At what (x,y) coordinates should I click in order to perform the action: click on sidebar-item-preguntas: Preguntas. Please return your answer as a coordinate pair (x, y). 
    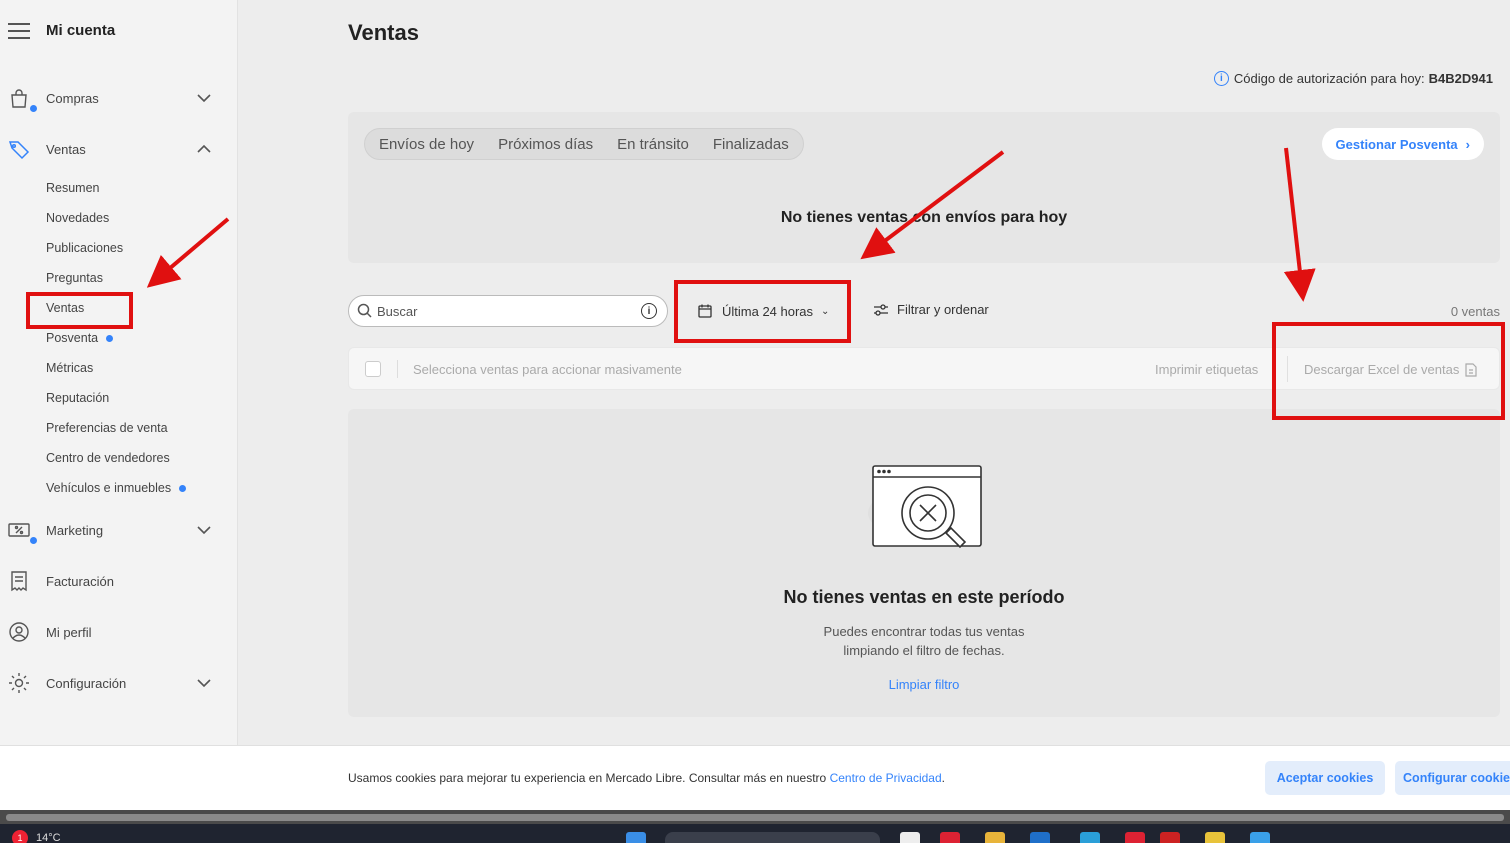
    Looking at the image, I should click on (74, 278).